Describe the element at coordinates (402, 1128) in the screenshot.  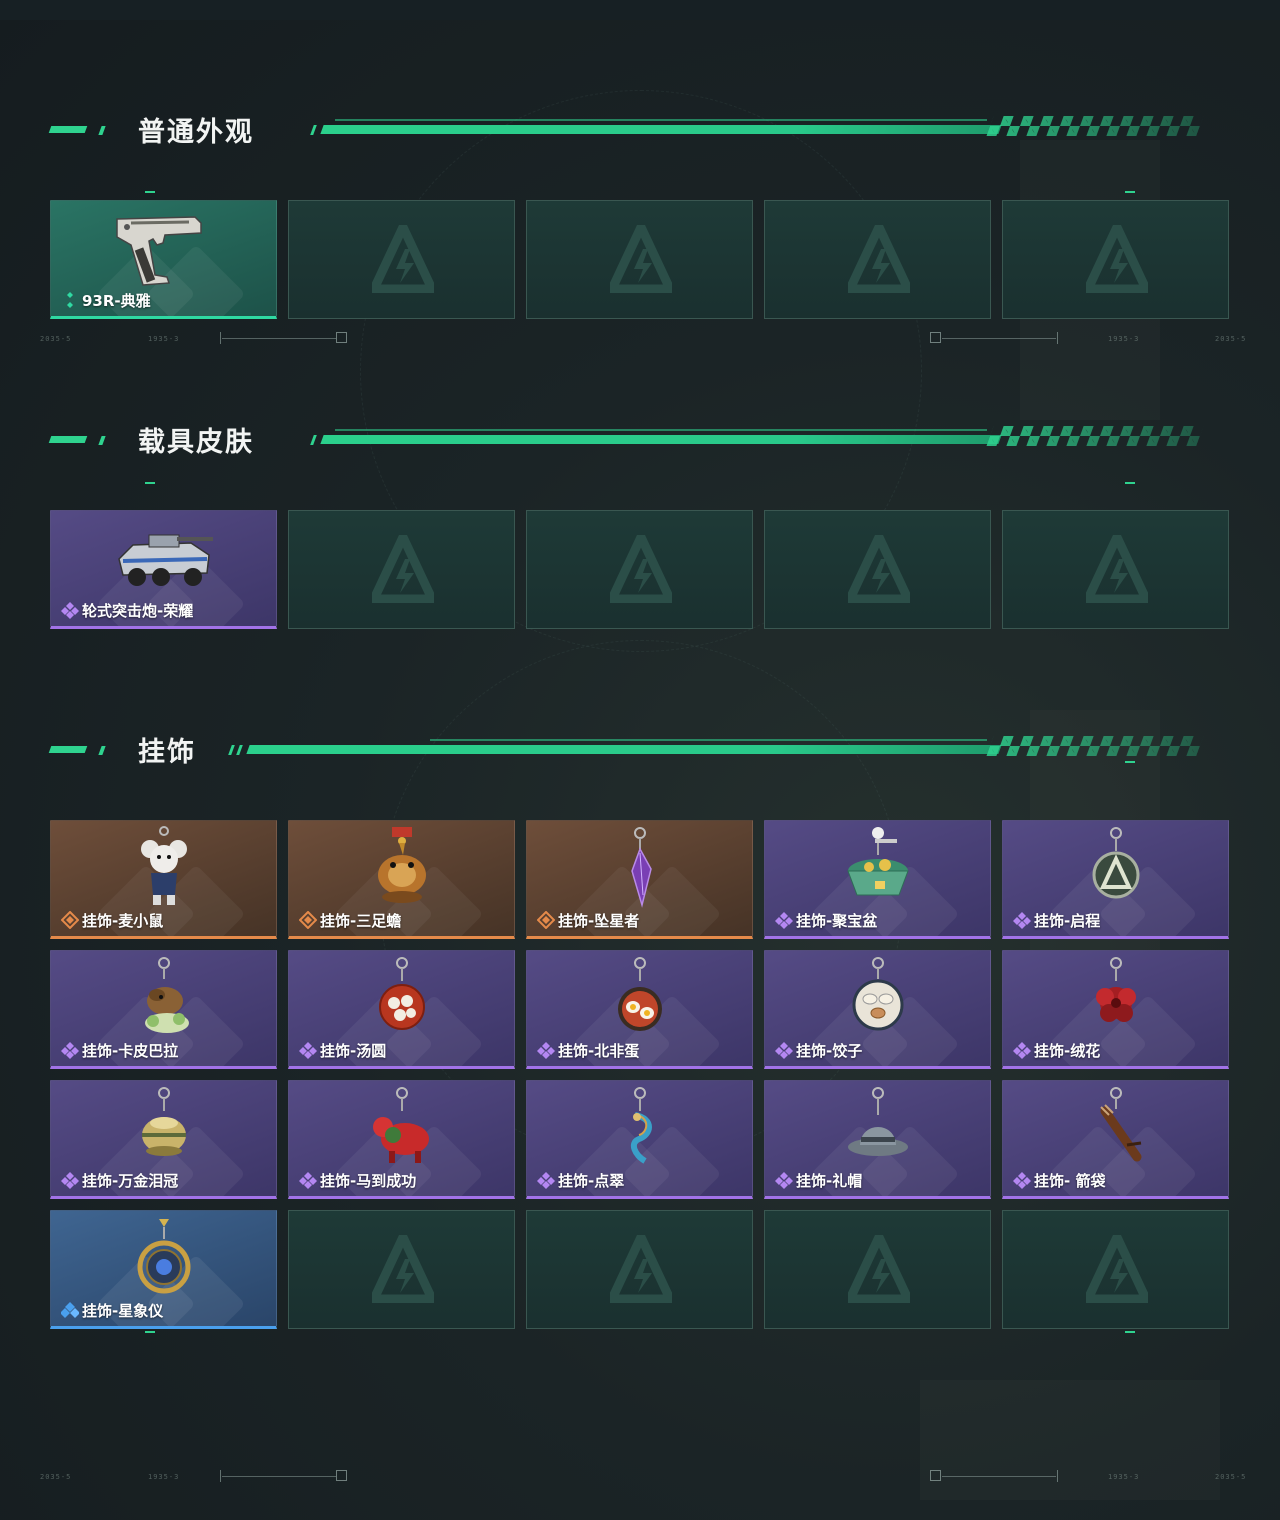
I see `horse-pendant-icon` at that location.